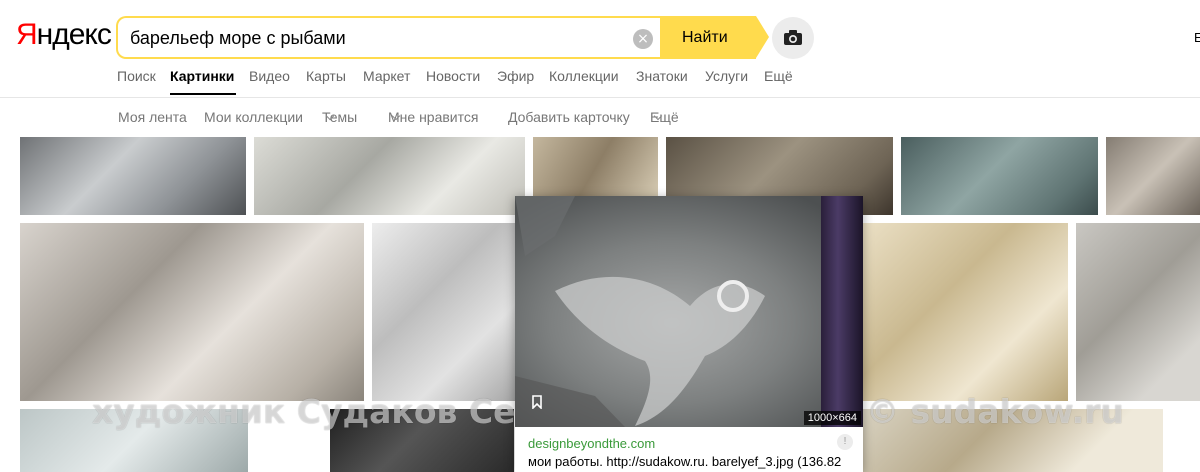 The image size is (1200, 472). What do you see at coordinates (269, 76) in the screenshot?
I see `tab-video: Видео` at bounding box center [269, 76].